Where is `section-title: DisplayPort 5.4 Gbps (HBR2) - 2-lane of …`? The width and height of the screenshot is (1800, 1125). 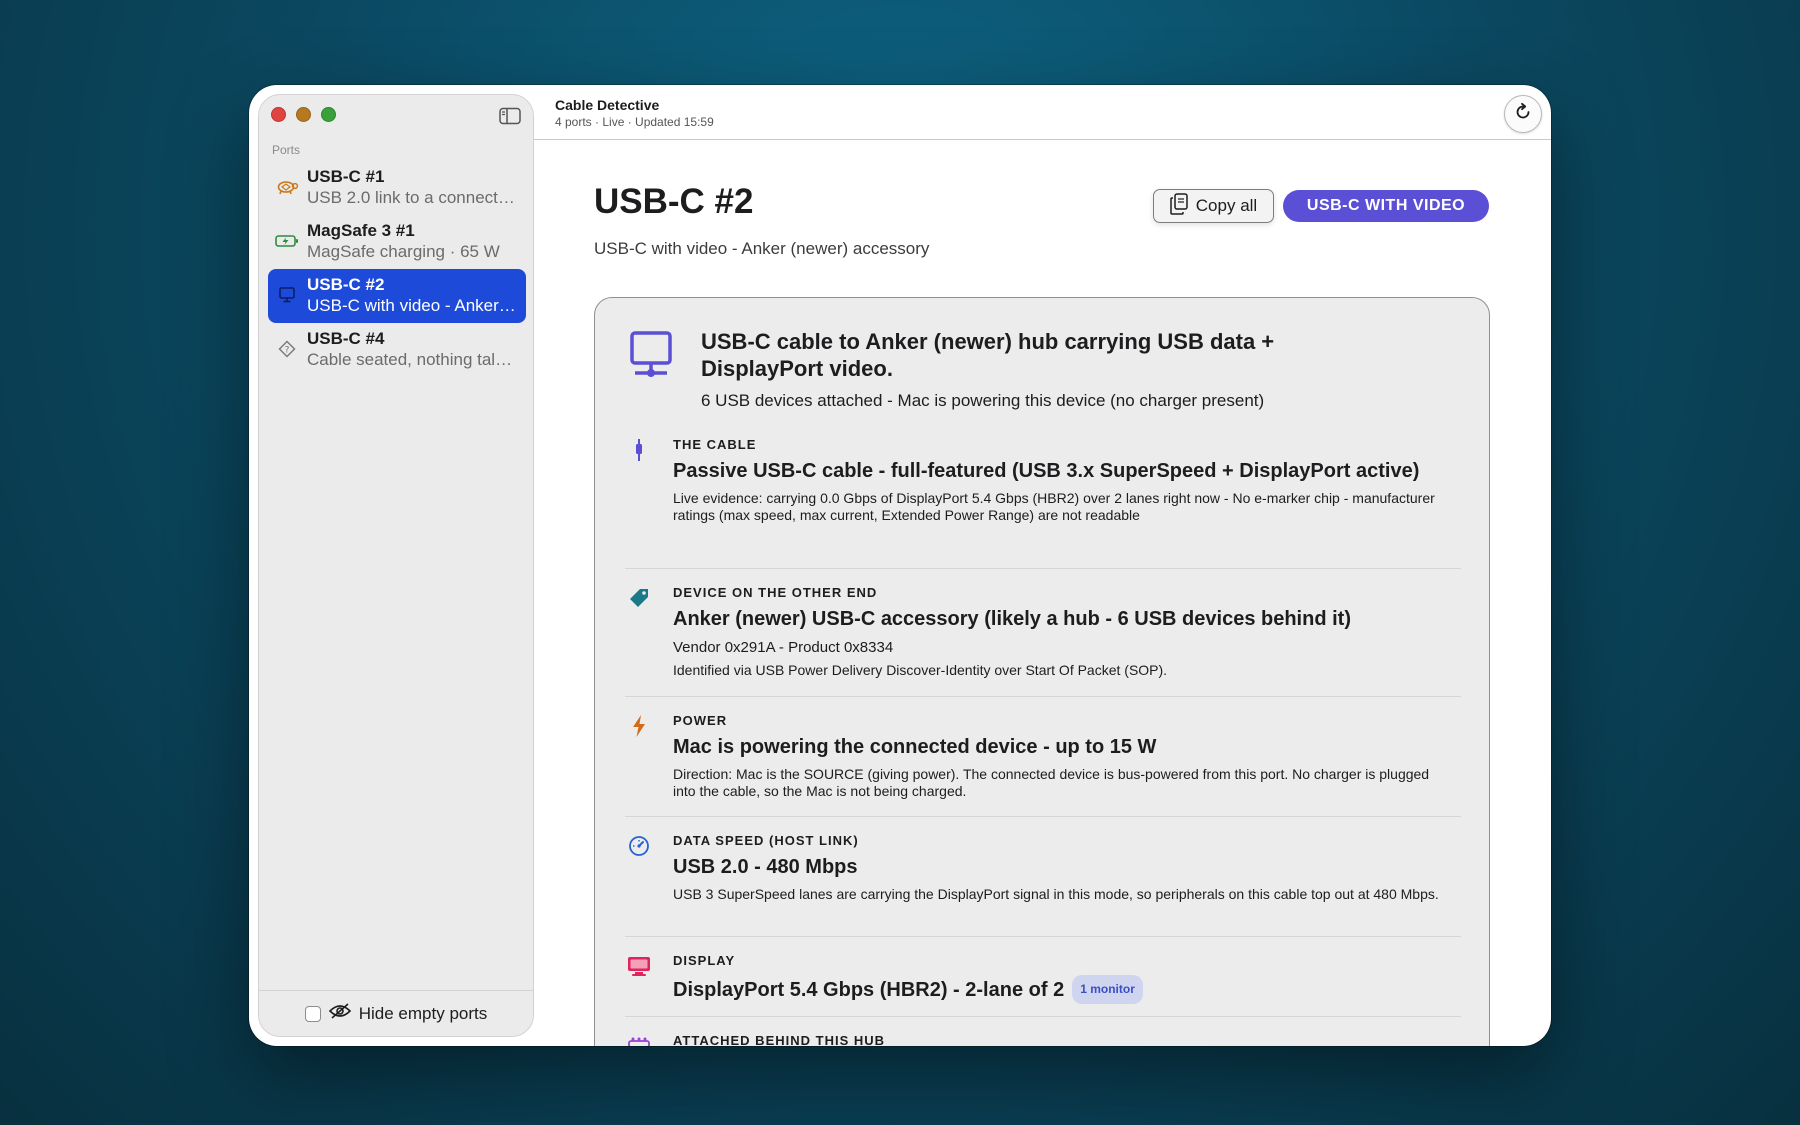 section-title: DisplayPort 5.4 Gbps (HBR2) - 2-lane of … is located at coordinates (1067, 989).